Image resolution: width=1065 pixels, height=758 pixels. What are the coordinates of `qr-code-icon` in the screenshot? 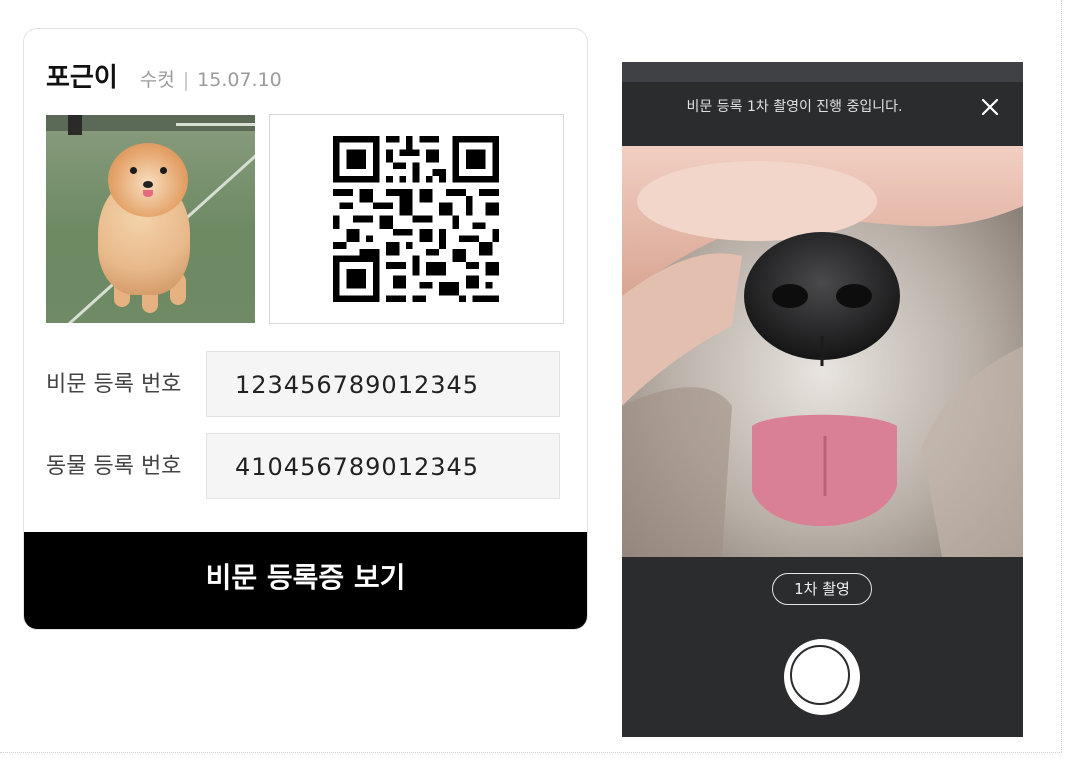 It's located at (416, 219).